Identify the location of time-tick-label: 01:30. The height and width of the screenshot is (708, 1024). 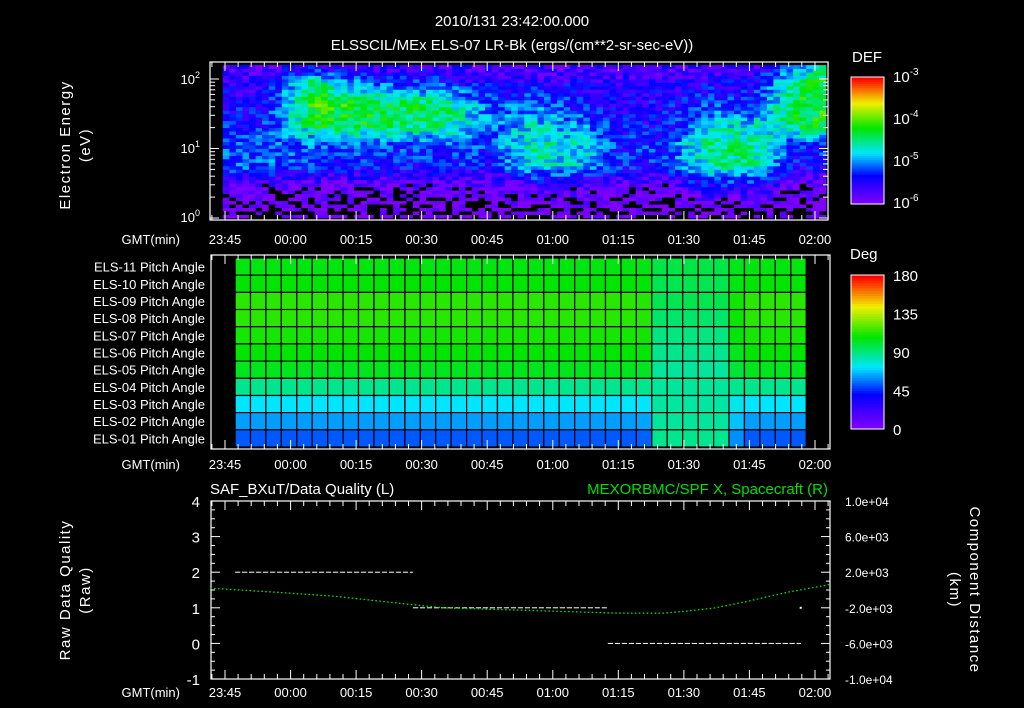
(684, 239).